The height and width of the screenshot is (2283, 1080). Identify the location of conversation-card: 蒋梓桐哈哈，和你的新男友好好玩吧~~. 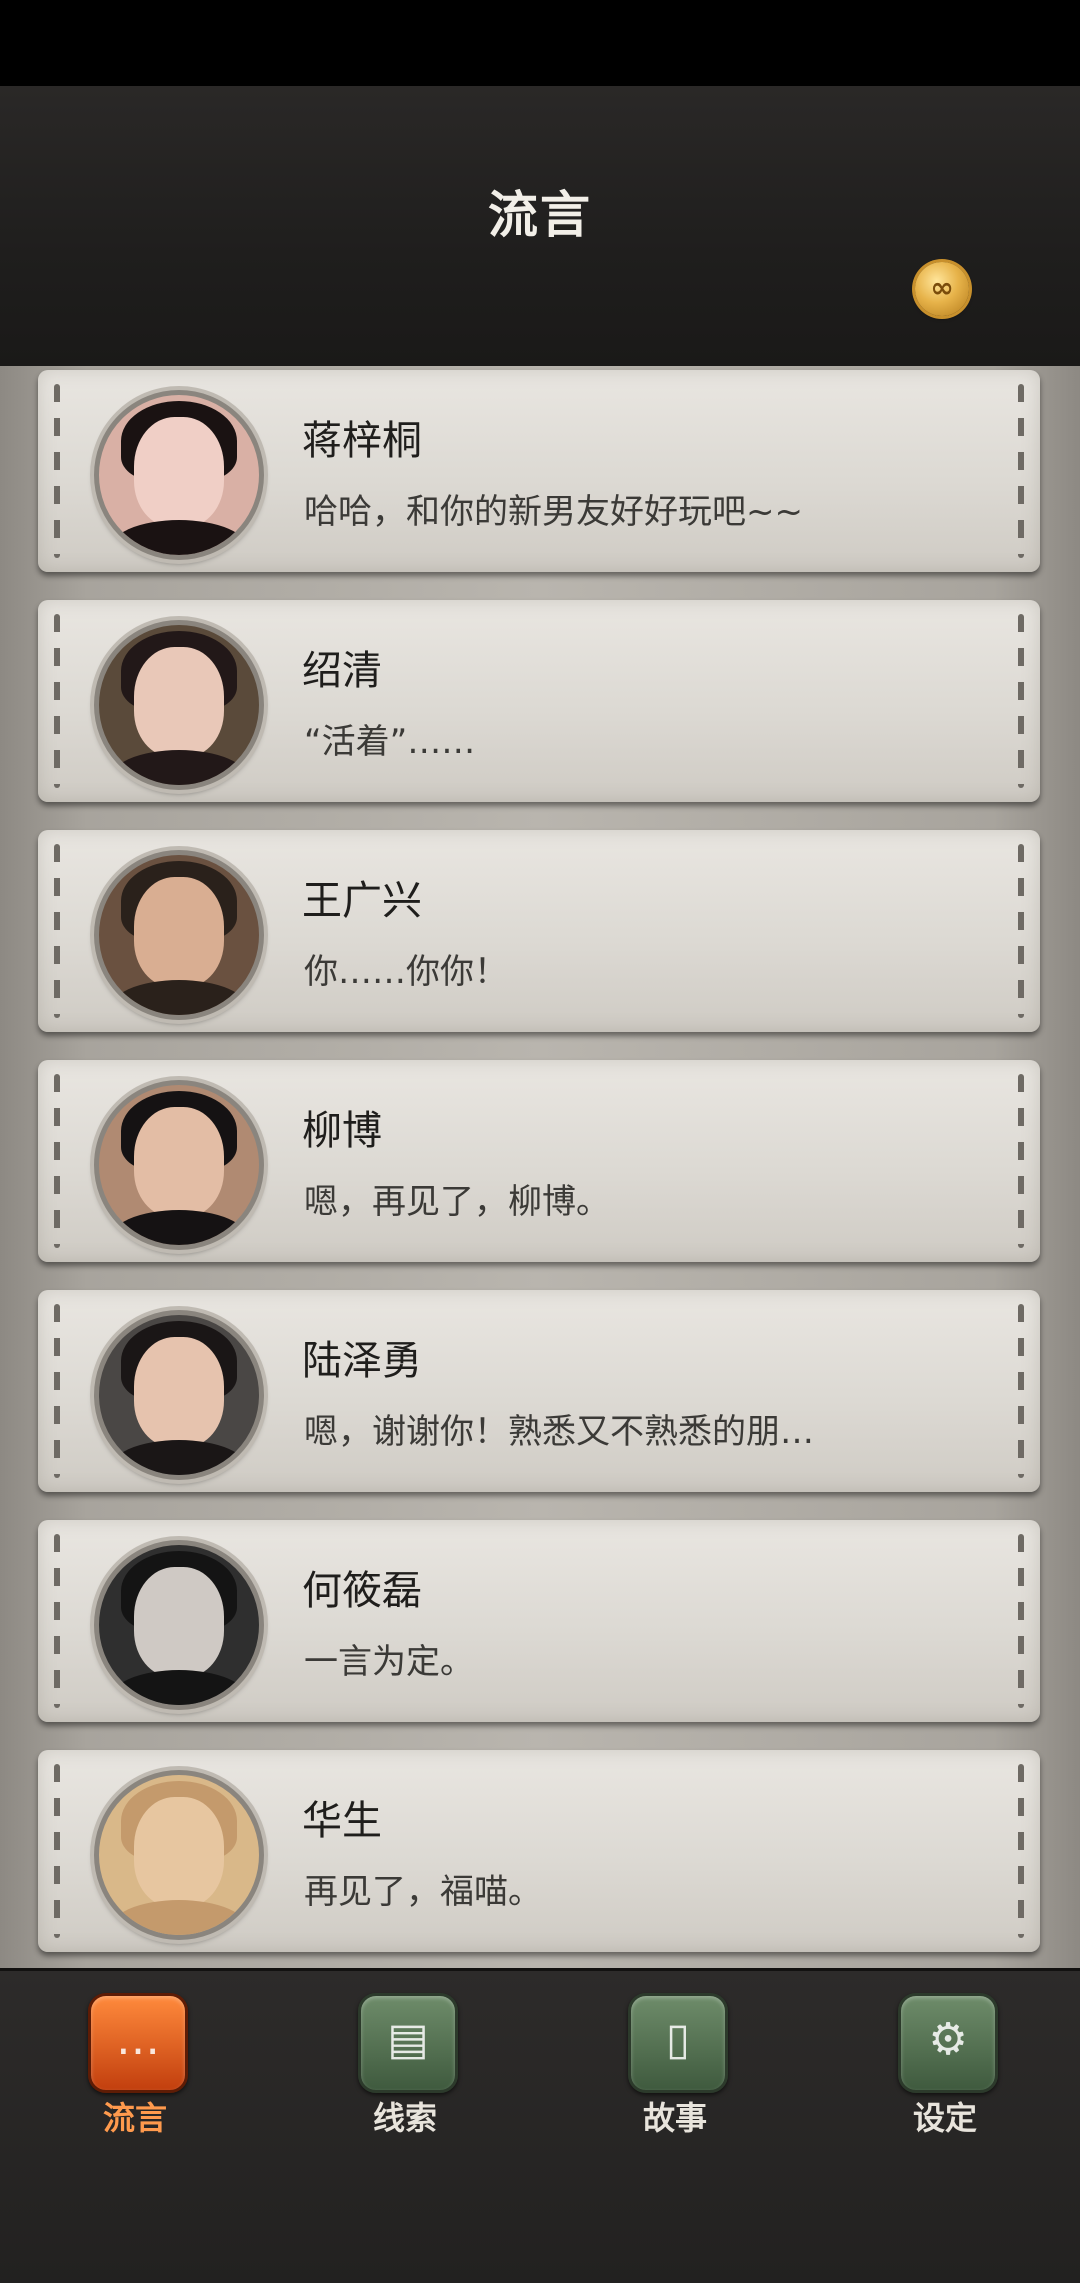
(539, 471).